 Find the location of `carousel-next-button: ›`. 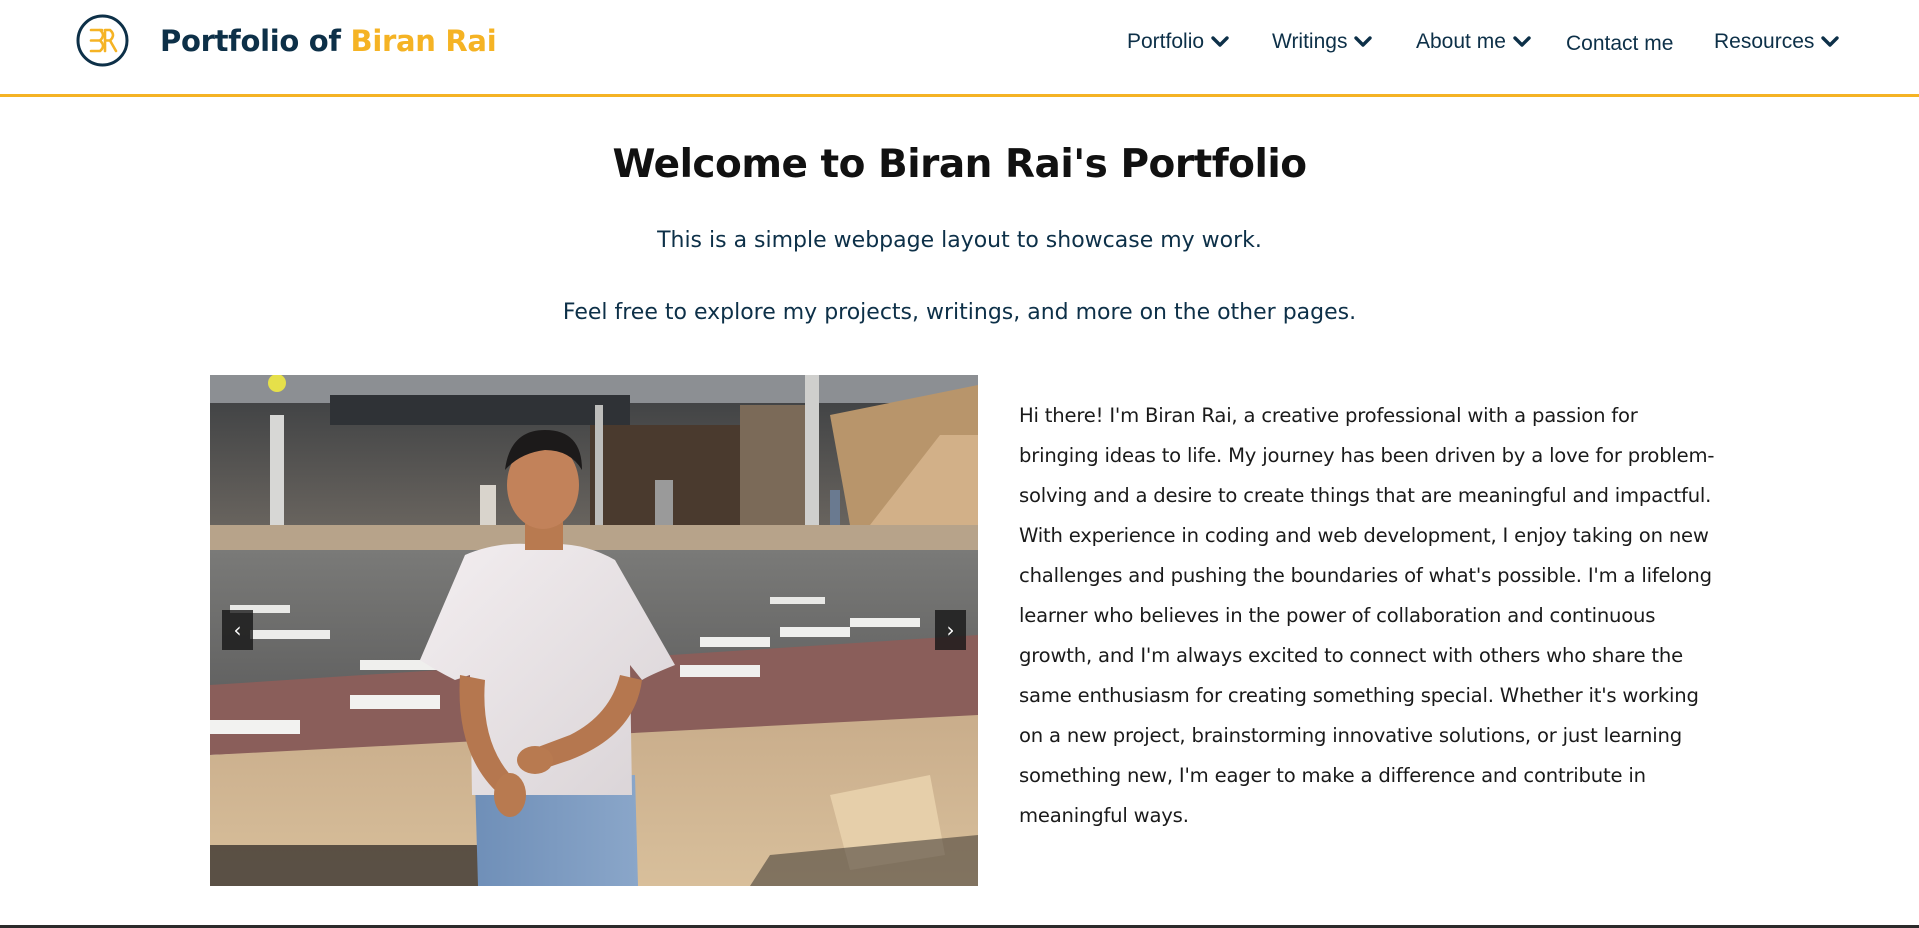

carousel-next-button: › is located at coordinates (950, 630).